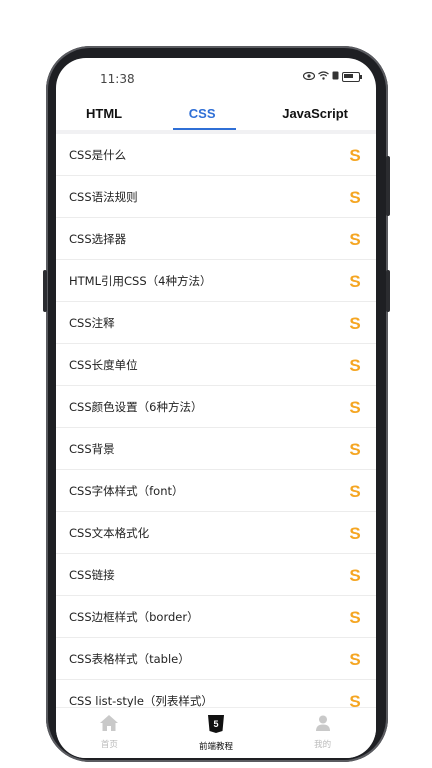 This screenshot has height=768, width=432. I want to click on list-item-css-font: CSS字体样式（font） S, so click(216, 491).